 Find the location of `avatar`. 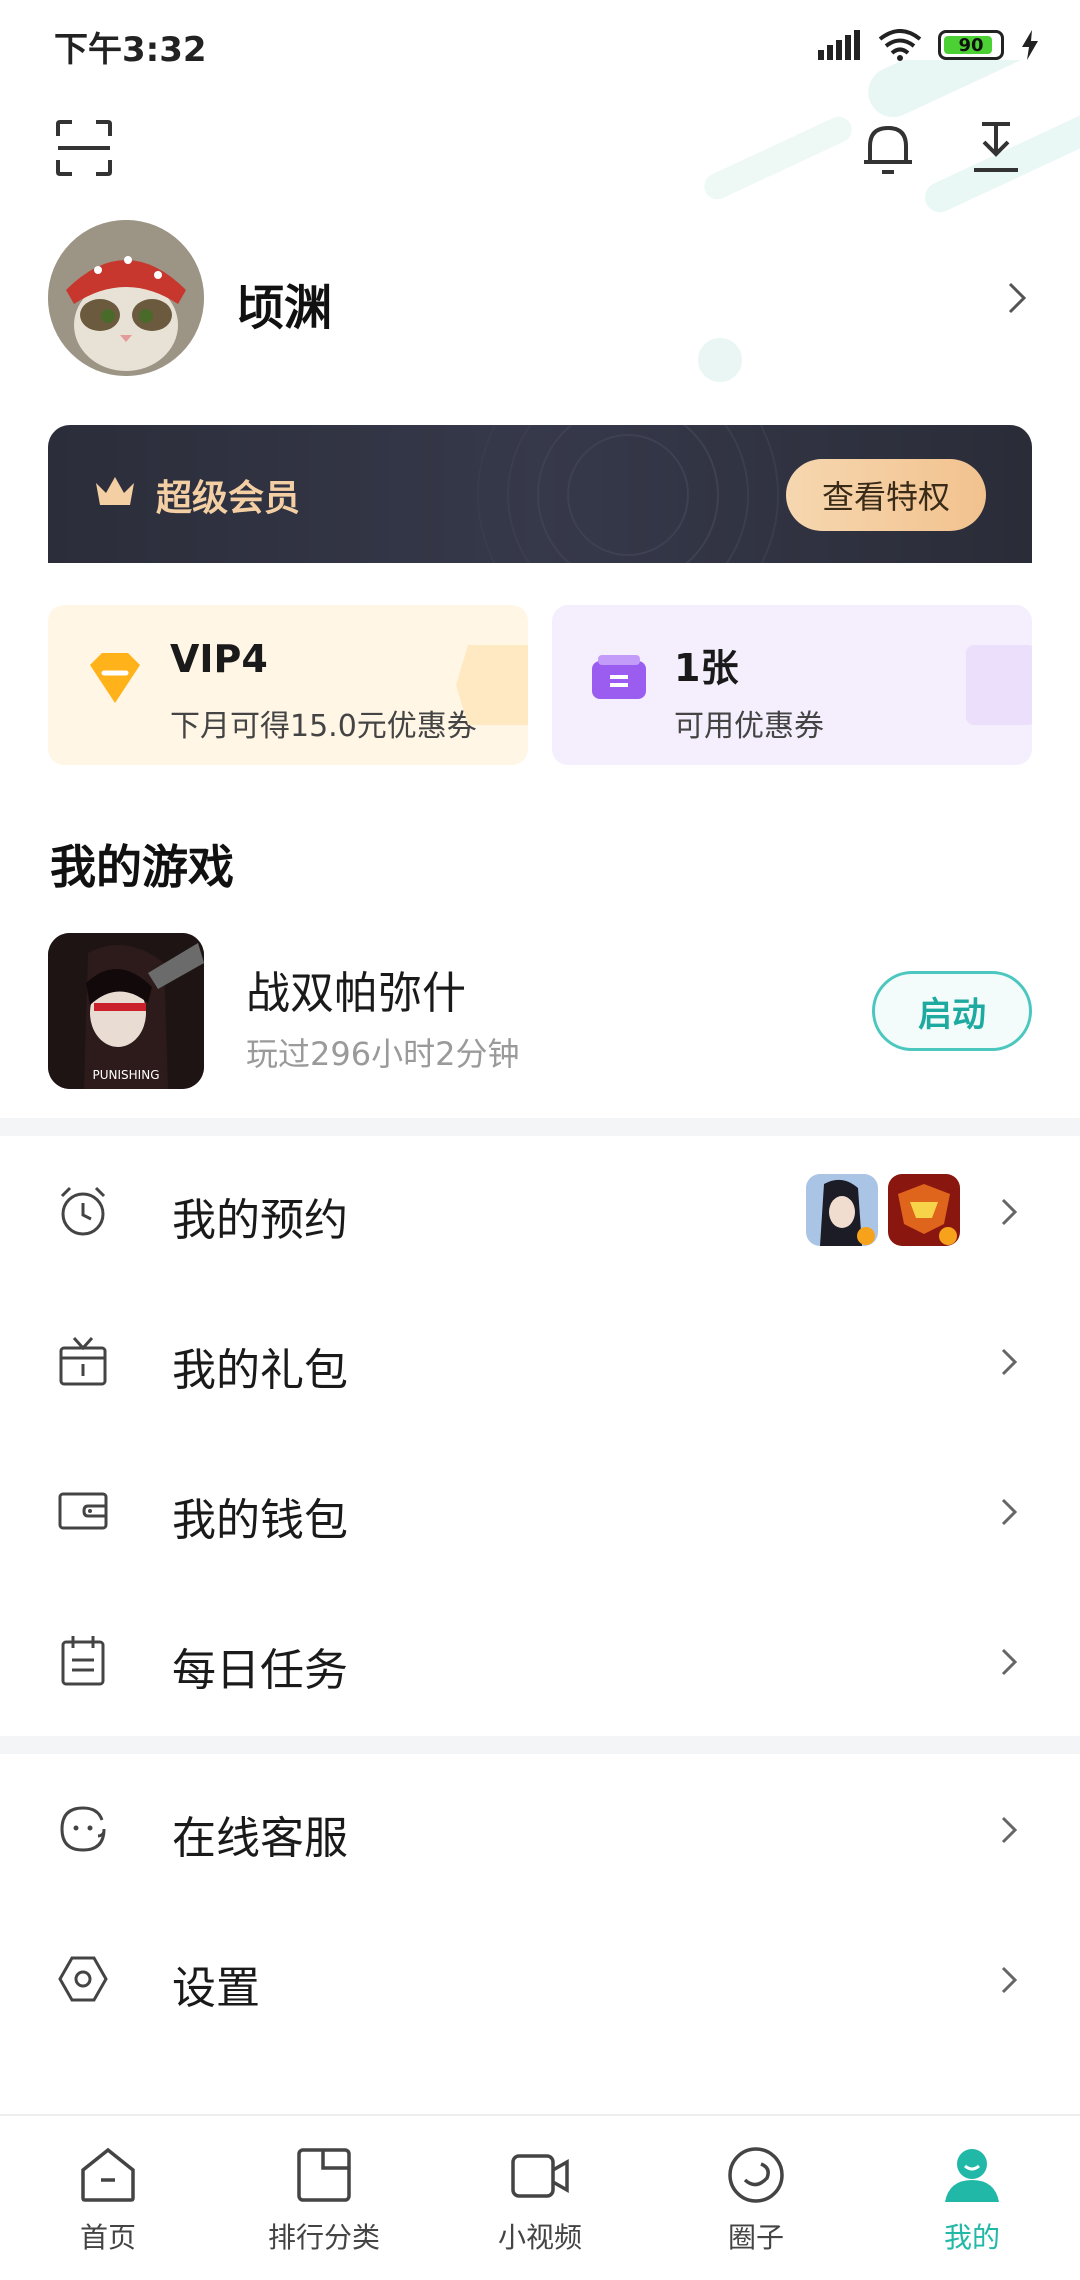

avatar is located at coordinates (126, 298).